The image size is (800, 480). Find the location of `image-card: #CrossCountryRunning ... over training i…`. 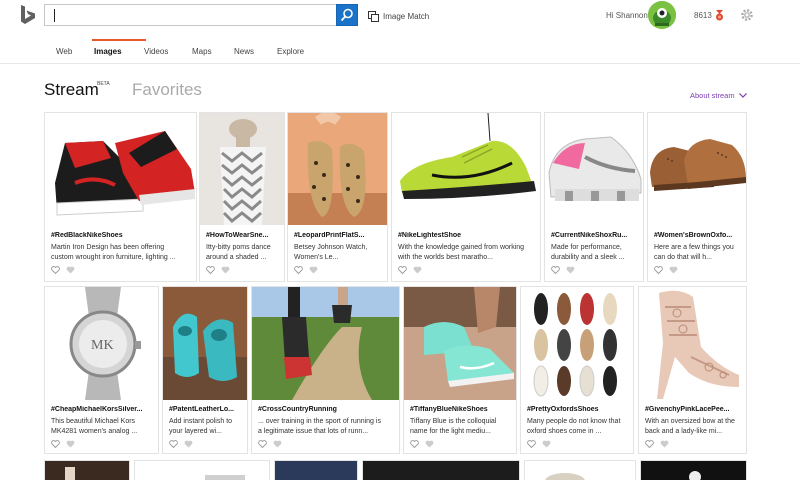

image-card: #CrossCountryRunning ... over training i… is located at coordinates (325, 370).